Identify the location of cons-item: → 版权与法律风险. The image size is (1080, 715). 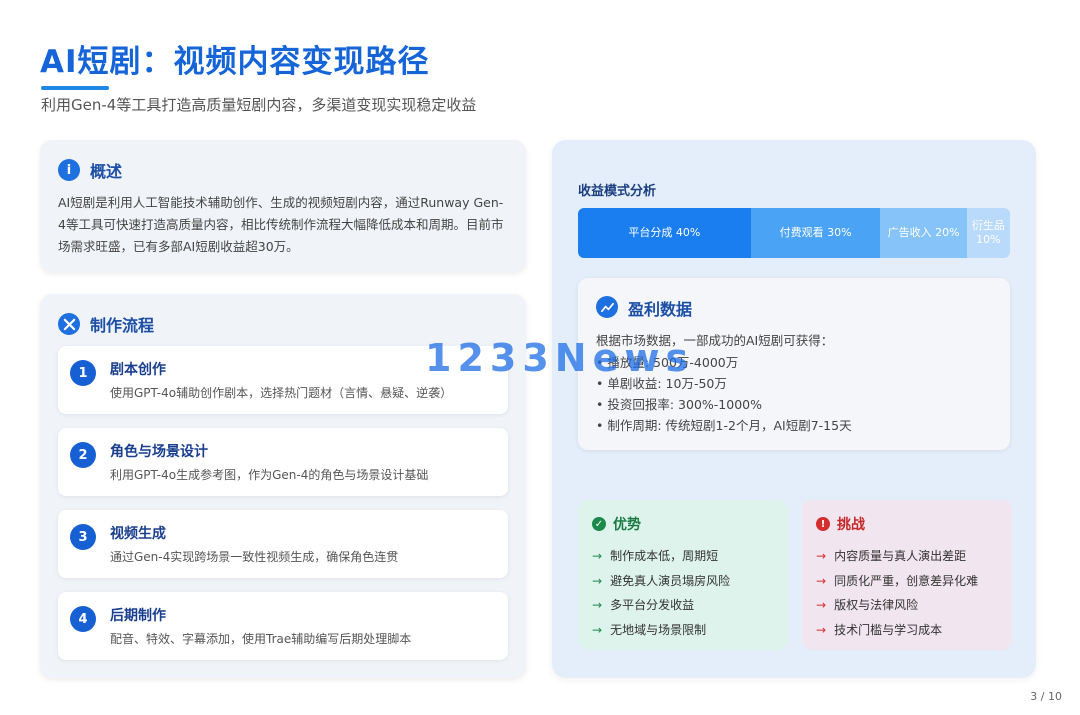
(897, 605).